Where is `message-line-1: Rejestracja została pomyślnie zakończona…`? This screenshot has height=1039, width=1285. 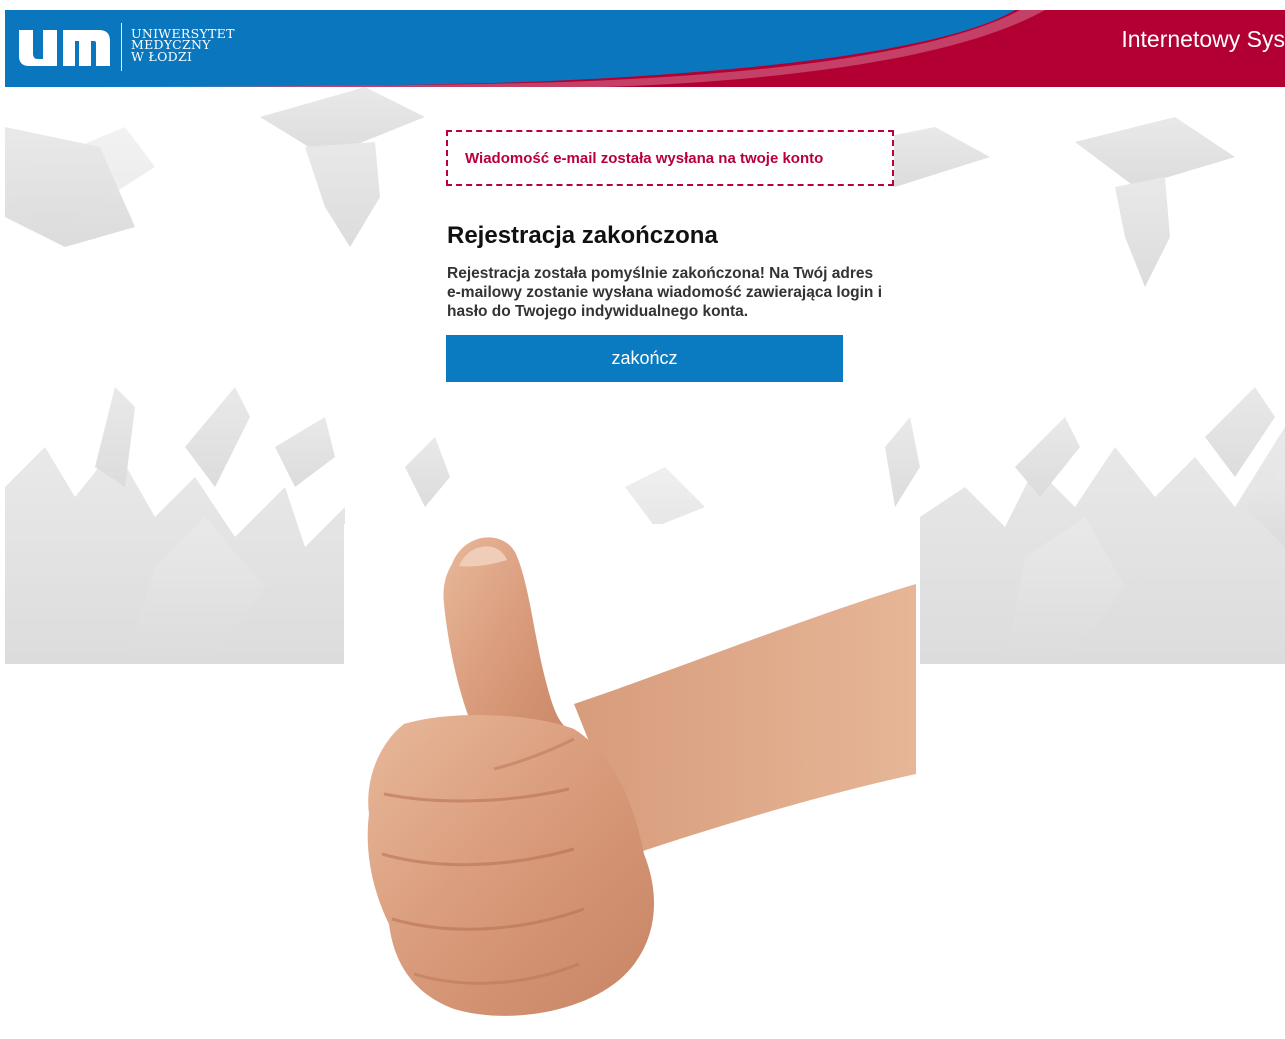 message-line-1: Rejestracja została pomyślnie zakończona… is located at coordinates (660, 273).